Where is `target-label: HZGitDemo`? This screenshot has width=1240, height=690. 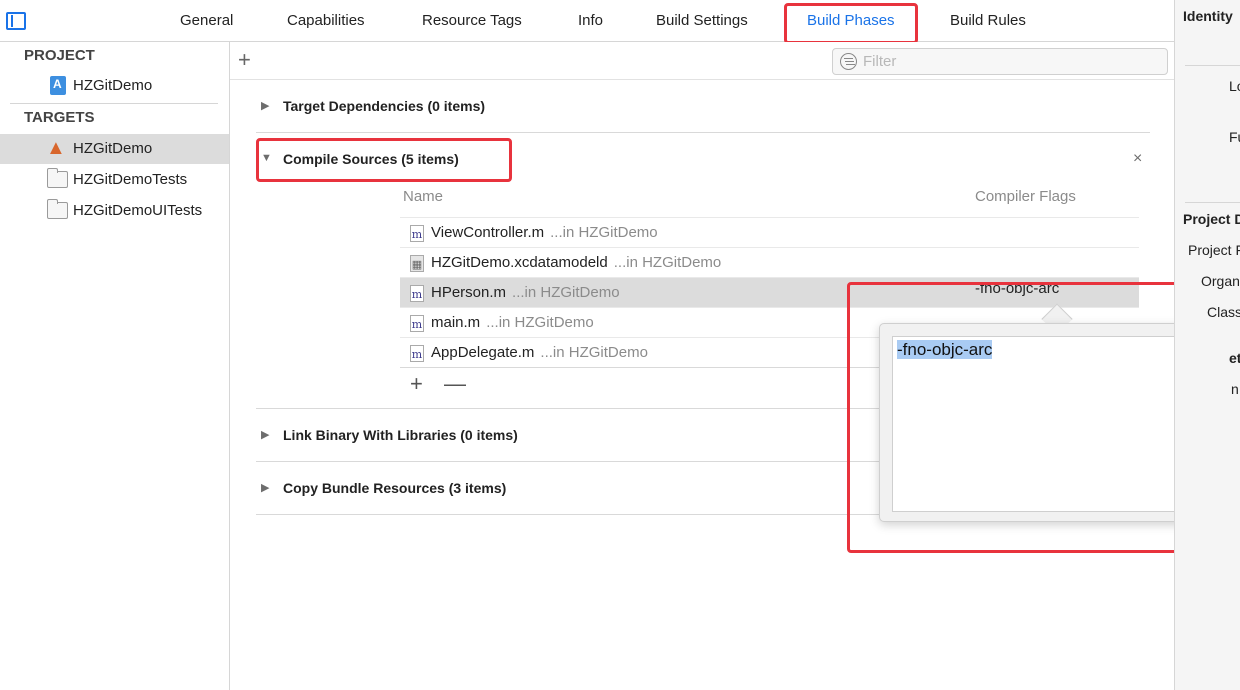
target-label: HZGitDemo is located at coordinates (113, 148).